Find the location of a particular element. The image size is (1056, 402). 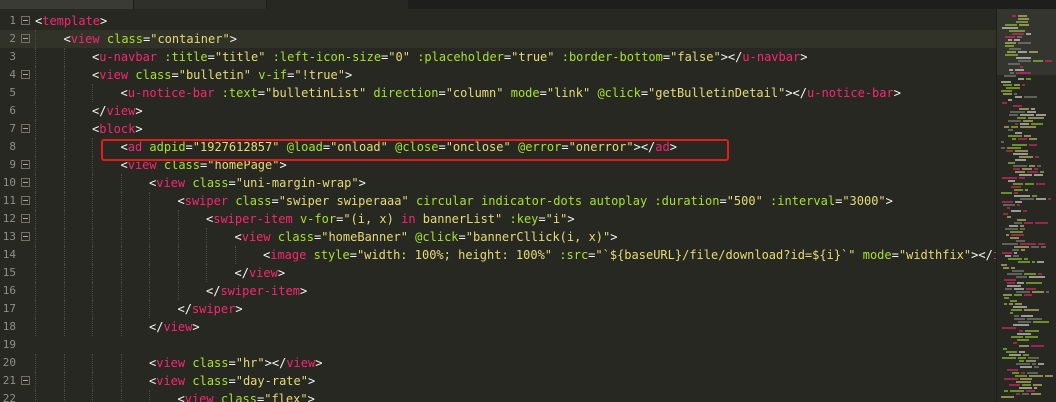

code-line: 4 <view class="bulletin" v-if="!true"> is located at coordinates (498, 75).